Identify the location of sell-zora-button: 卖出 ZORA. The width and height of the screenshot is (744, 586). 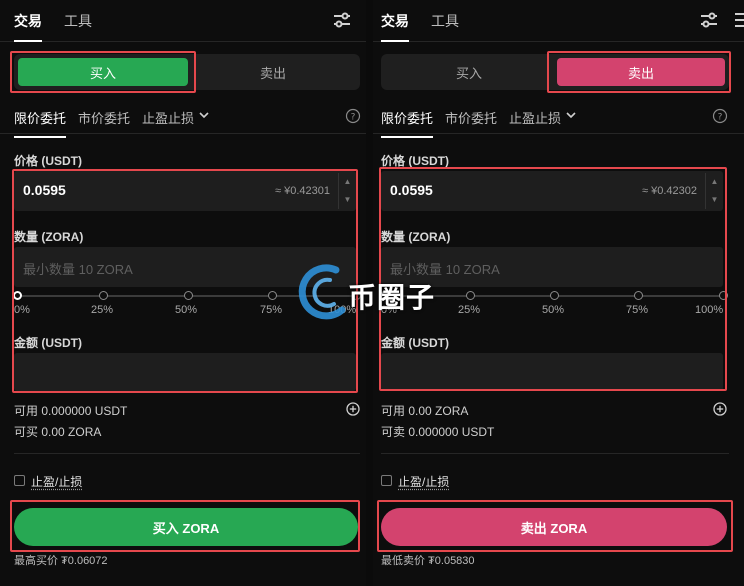
(554, 527).